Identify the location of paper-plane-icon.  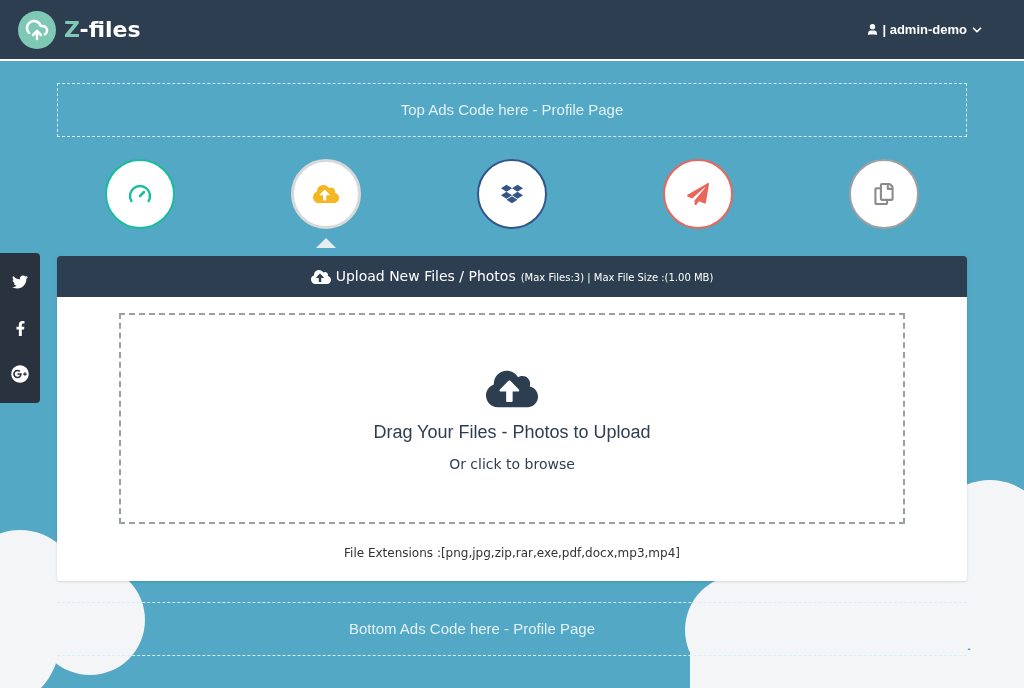
(698, 194).